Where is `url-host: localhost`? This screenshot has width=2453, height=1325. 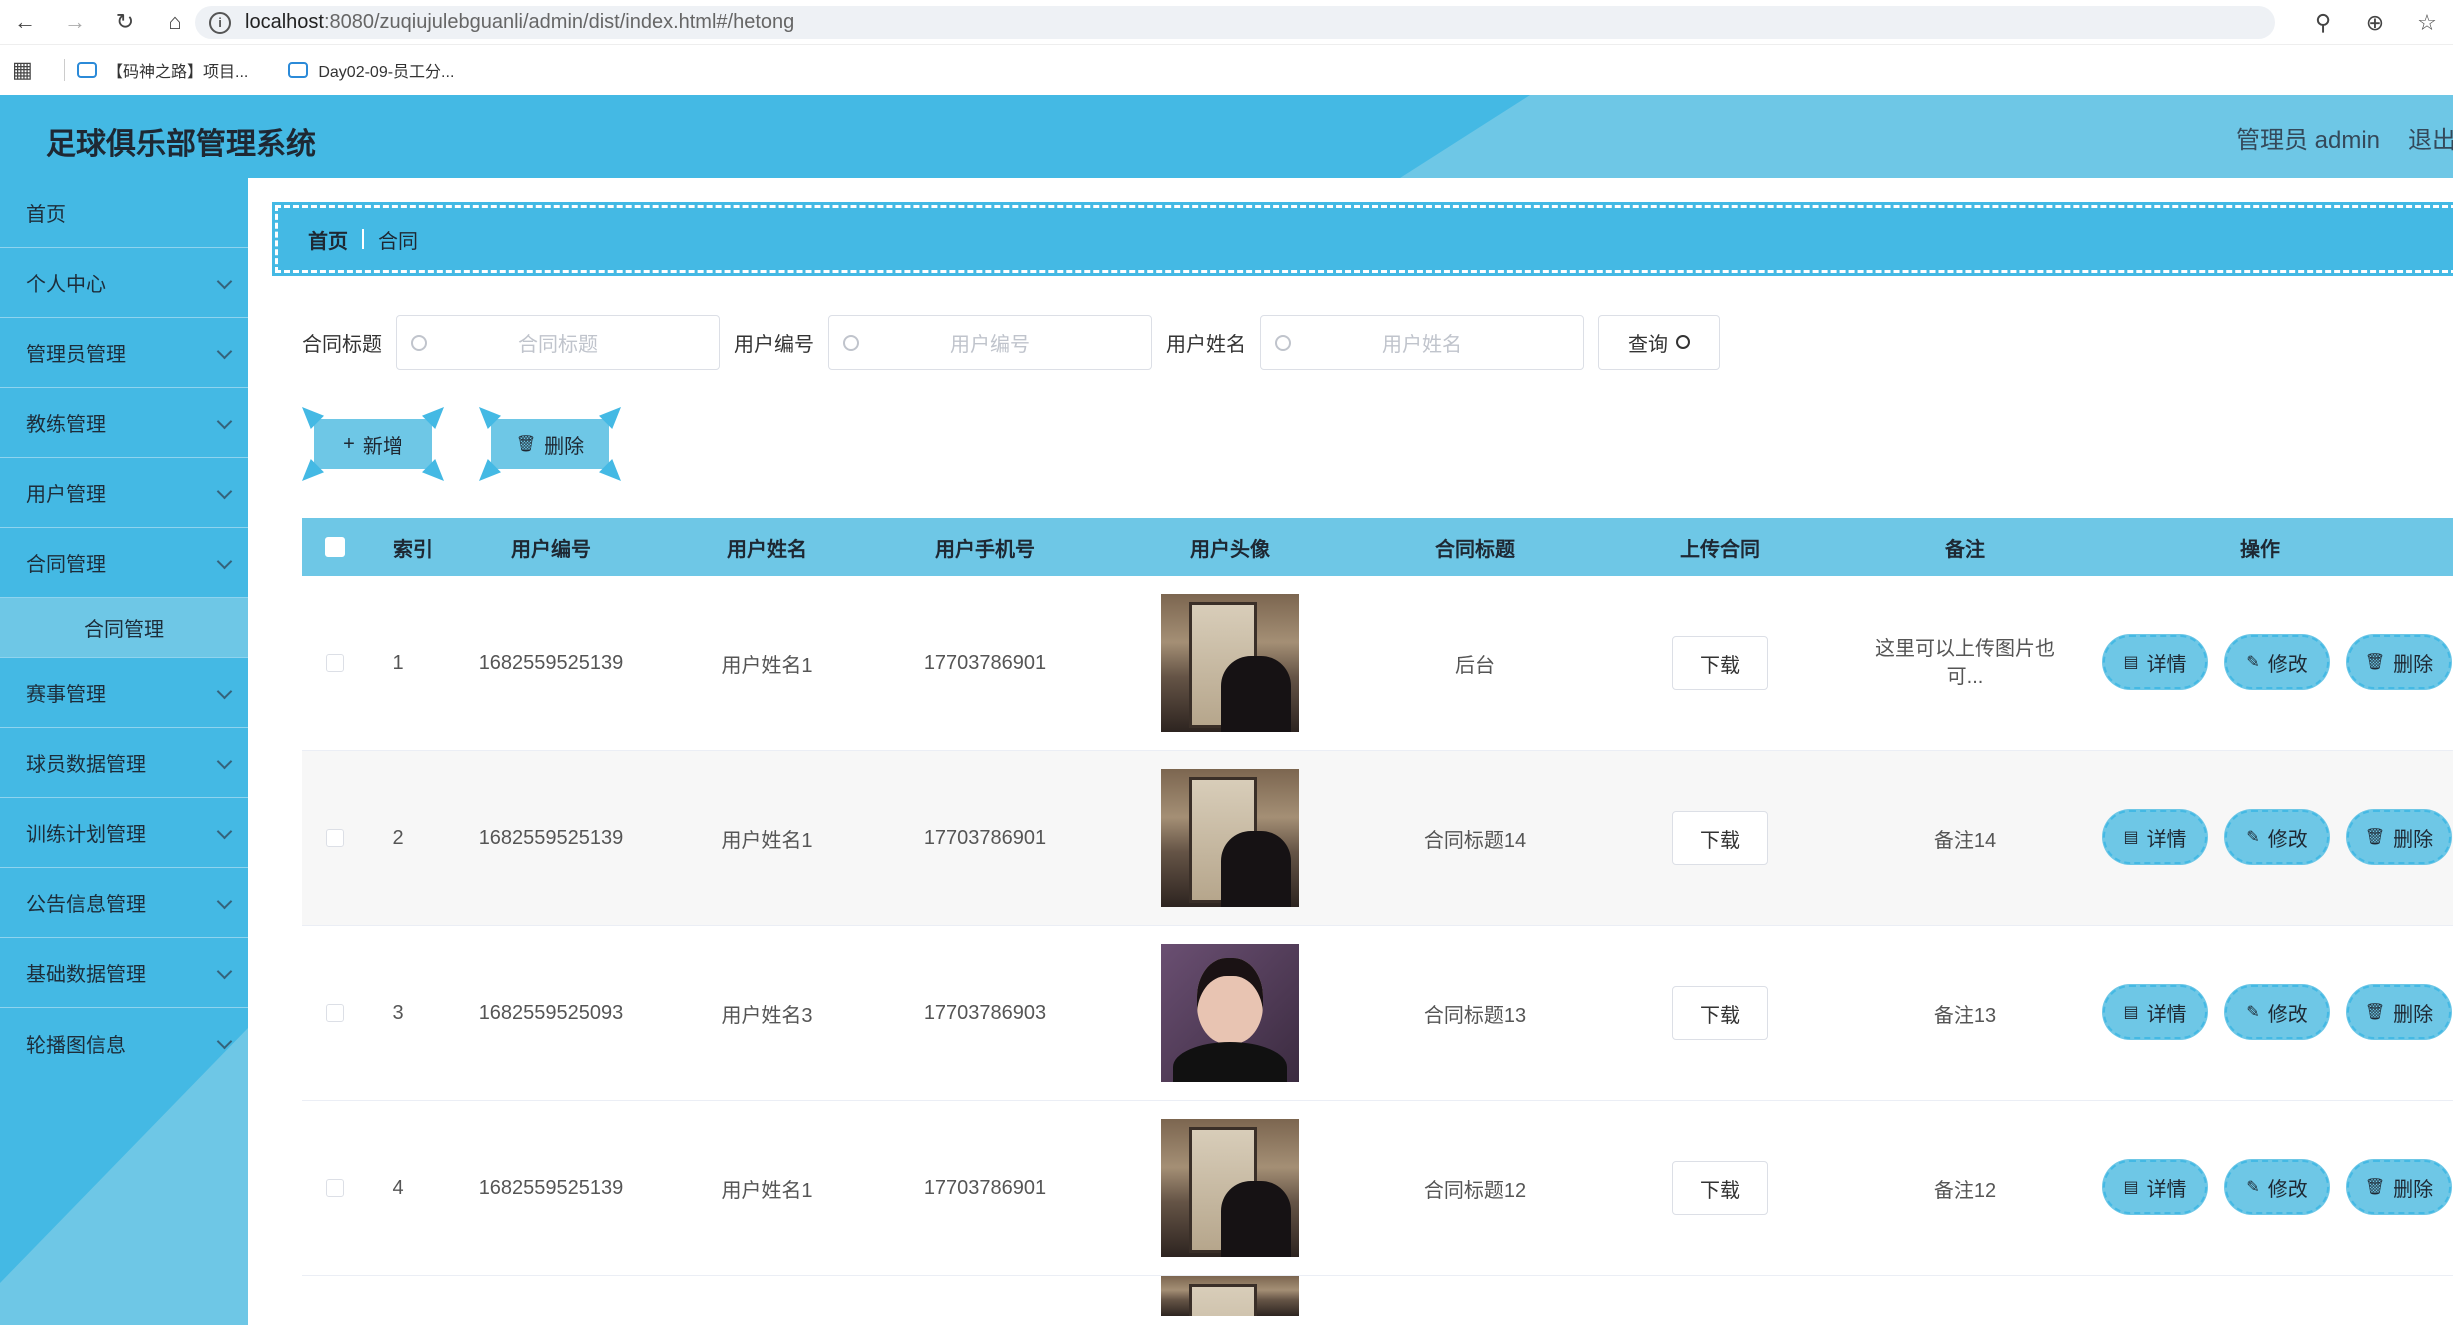
url-host: localhost is located at coordinates (284, 22).